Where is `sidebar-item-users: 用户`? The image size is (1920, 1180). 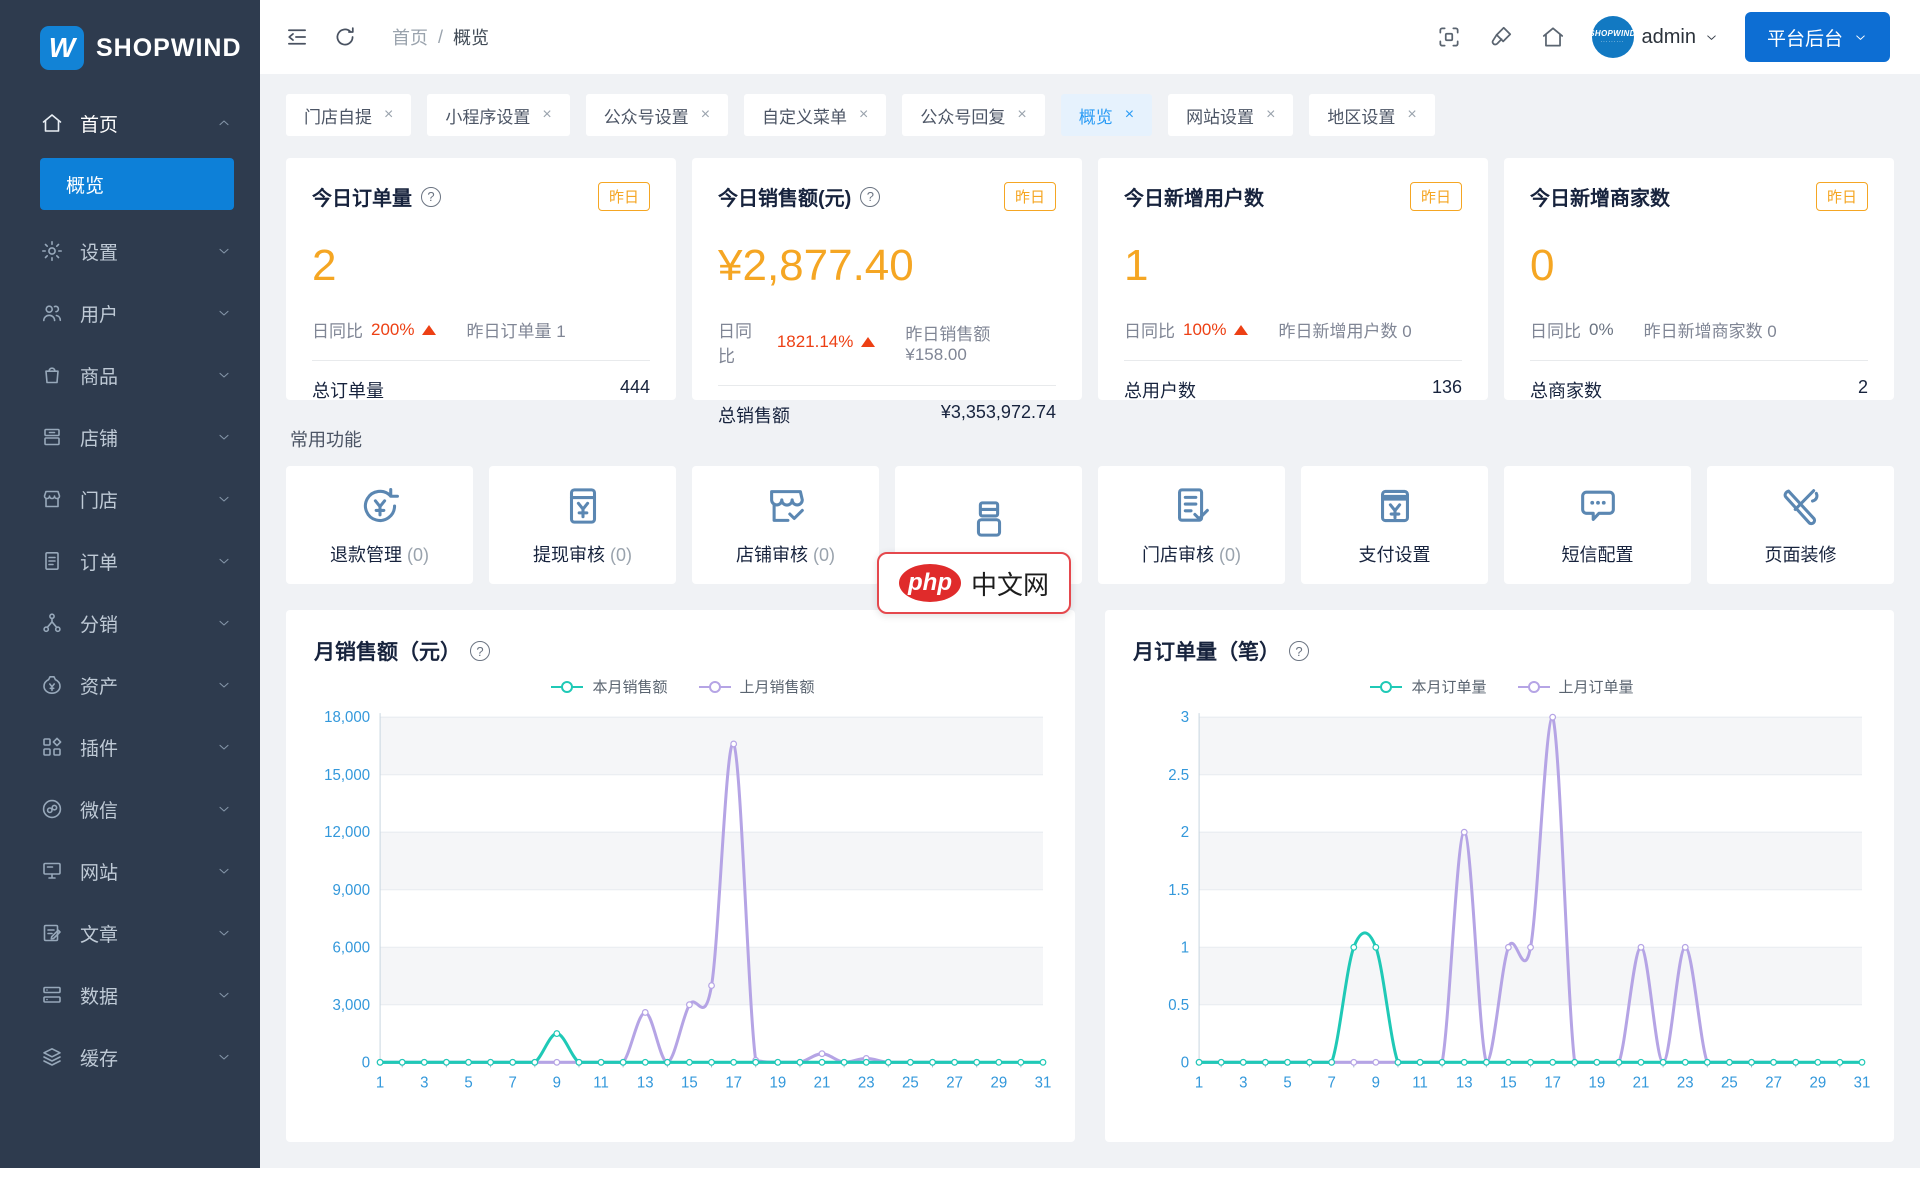 sidebar-item-users: 用户 is located at coordinates (130, 313).